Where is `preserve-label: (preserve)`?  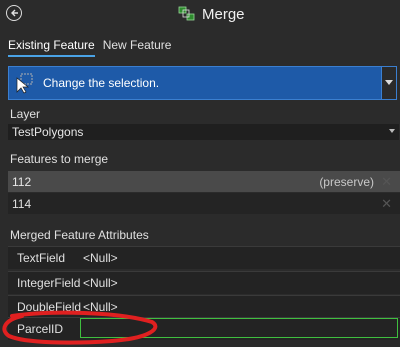
preserve-label: (preserve) is located at coordinates (346, 181).